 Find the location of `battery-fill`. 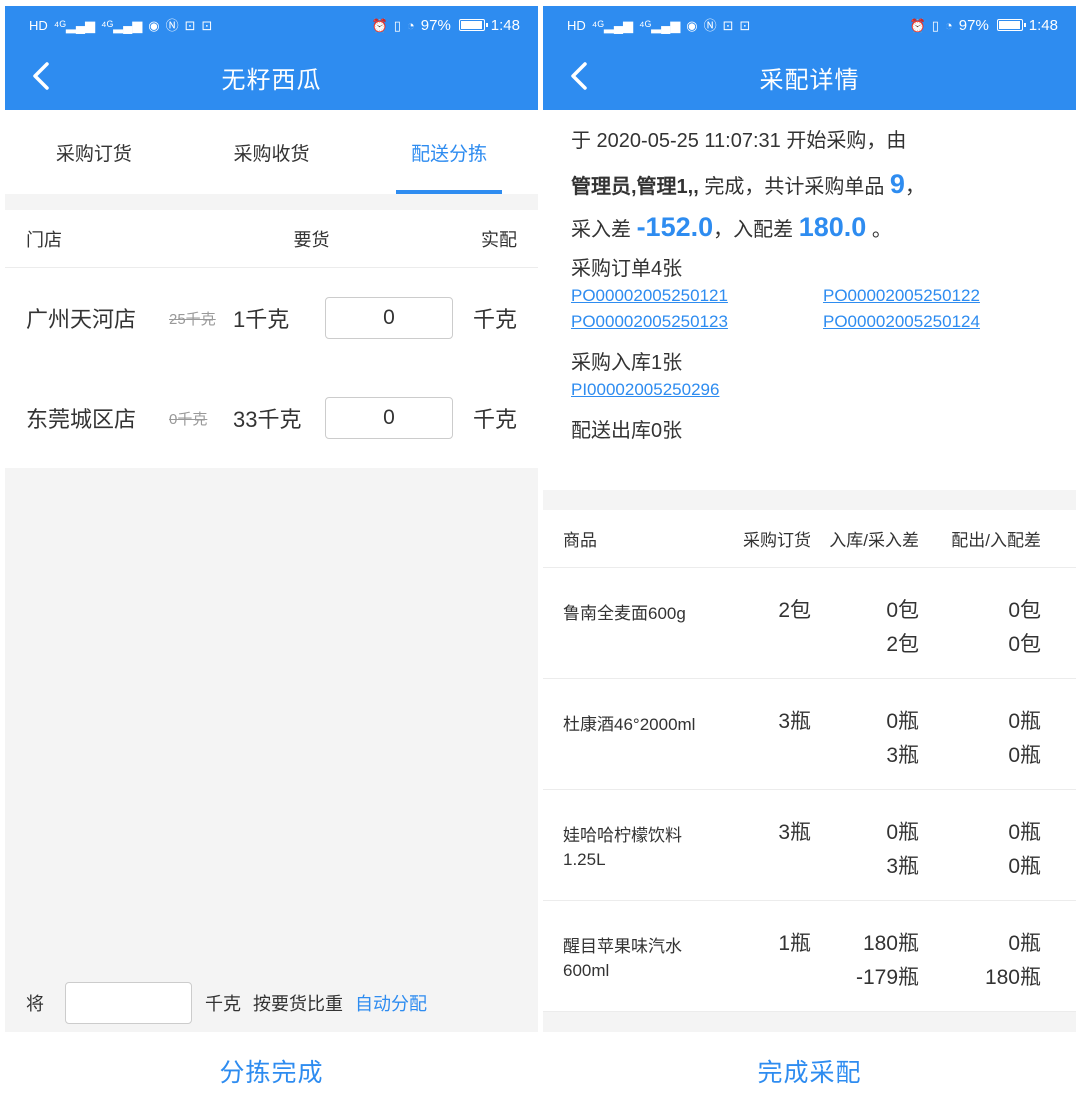

battery-fill is located at coordinates (1009, 25).